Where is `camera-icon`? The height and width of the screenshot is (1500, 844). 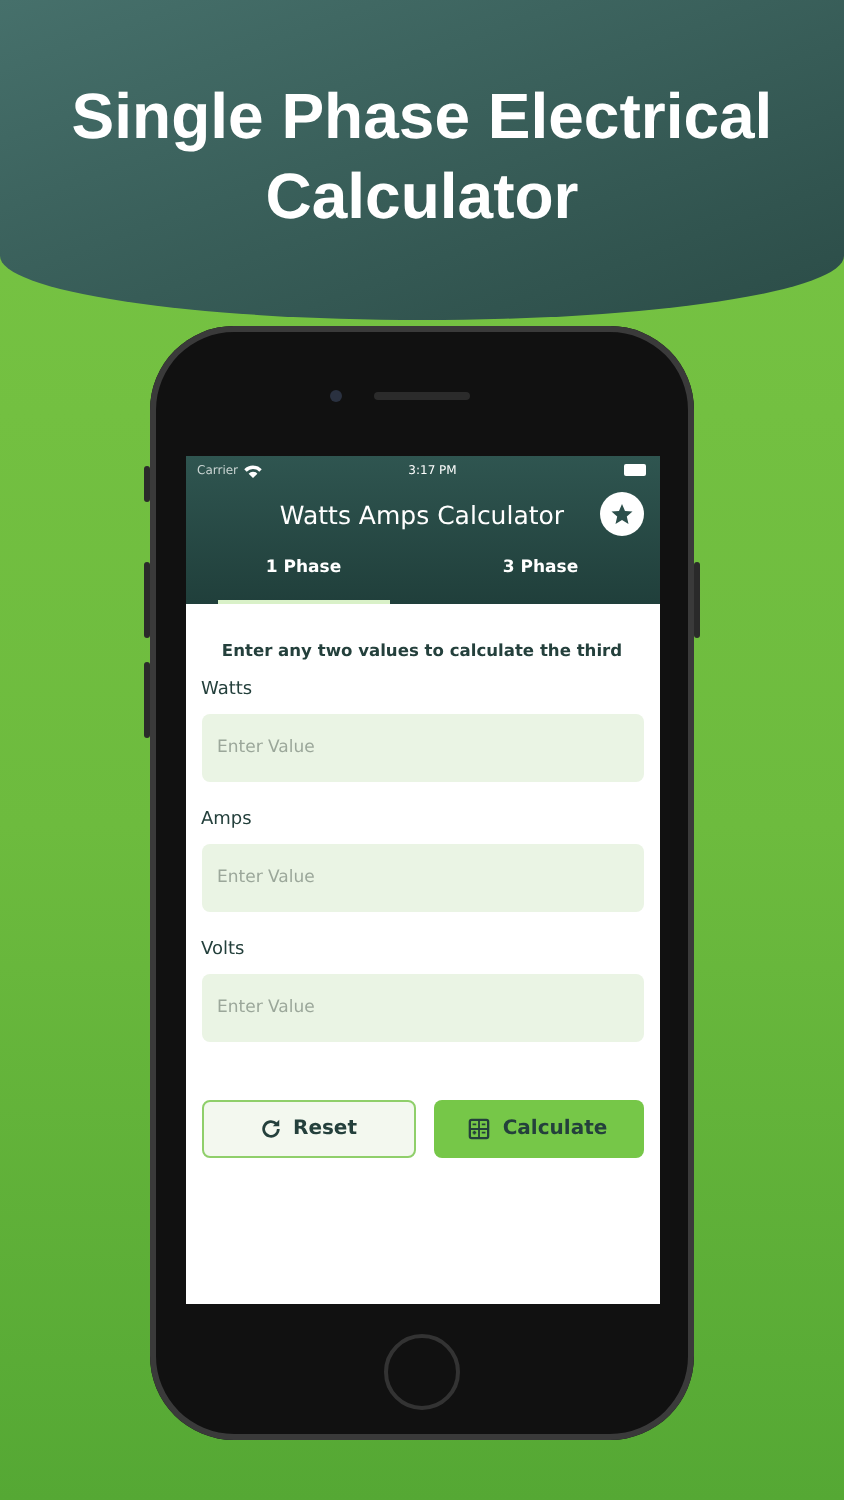
camera-icon is located at coordinates (336, 396).